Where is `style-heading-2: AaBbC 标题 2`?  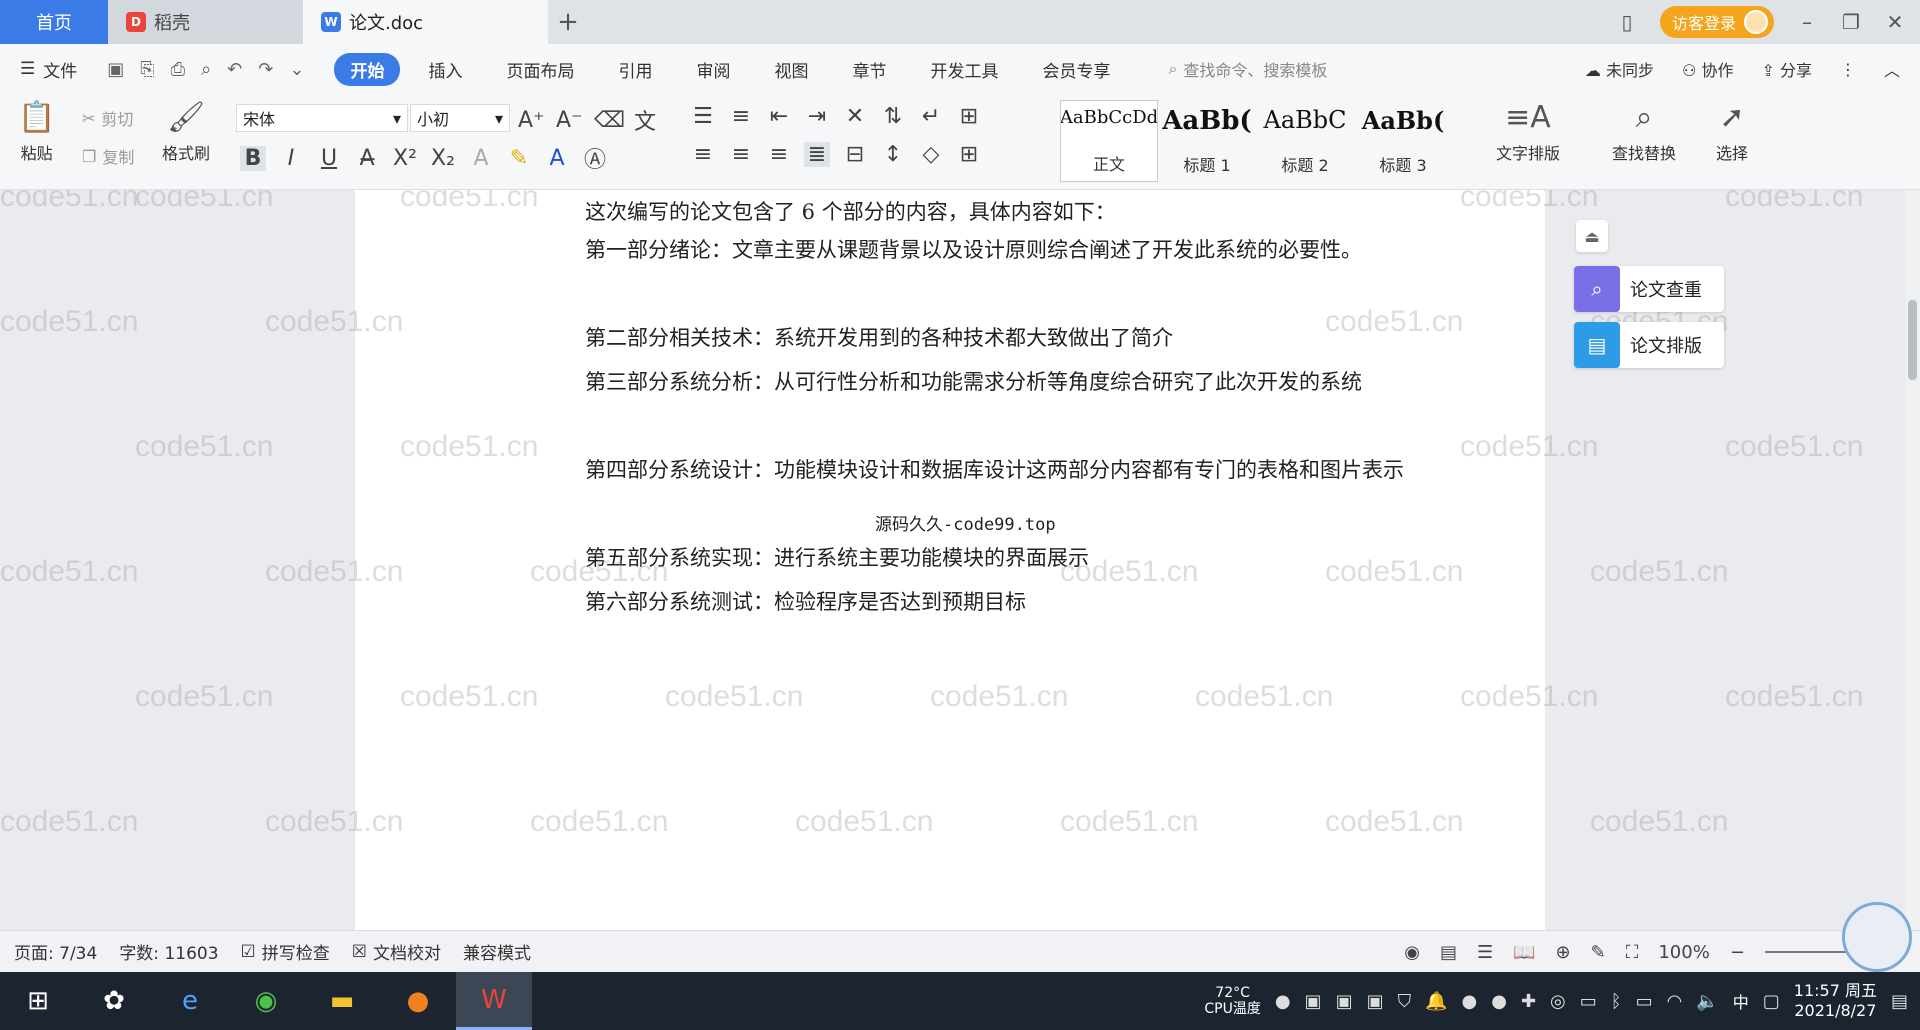
style-heading-2: AaBbC 标题 2 is located at coordinates (1305, 141).